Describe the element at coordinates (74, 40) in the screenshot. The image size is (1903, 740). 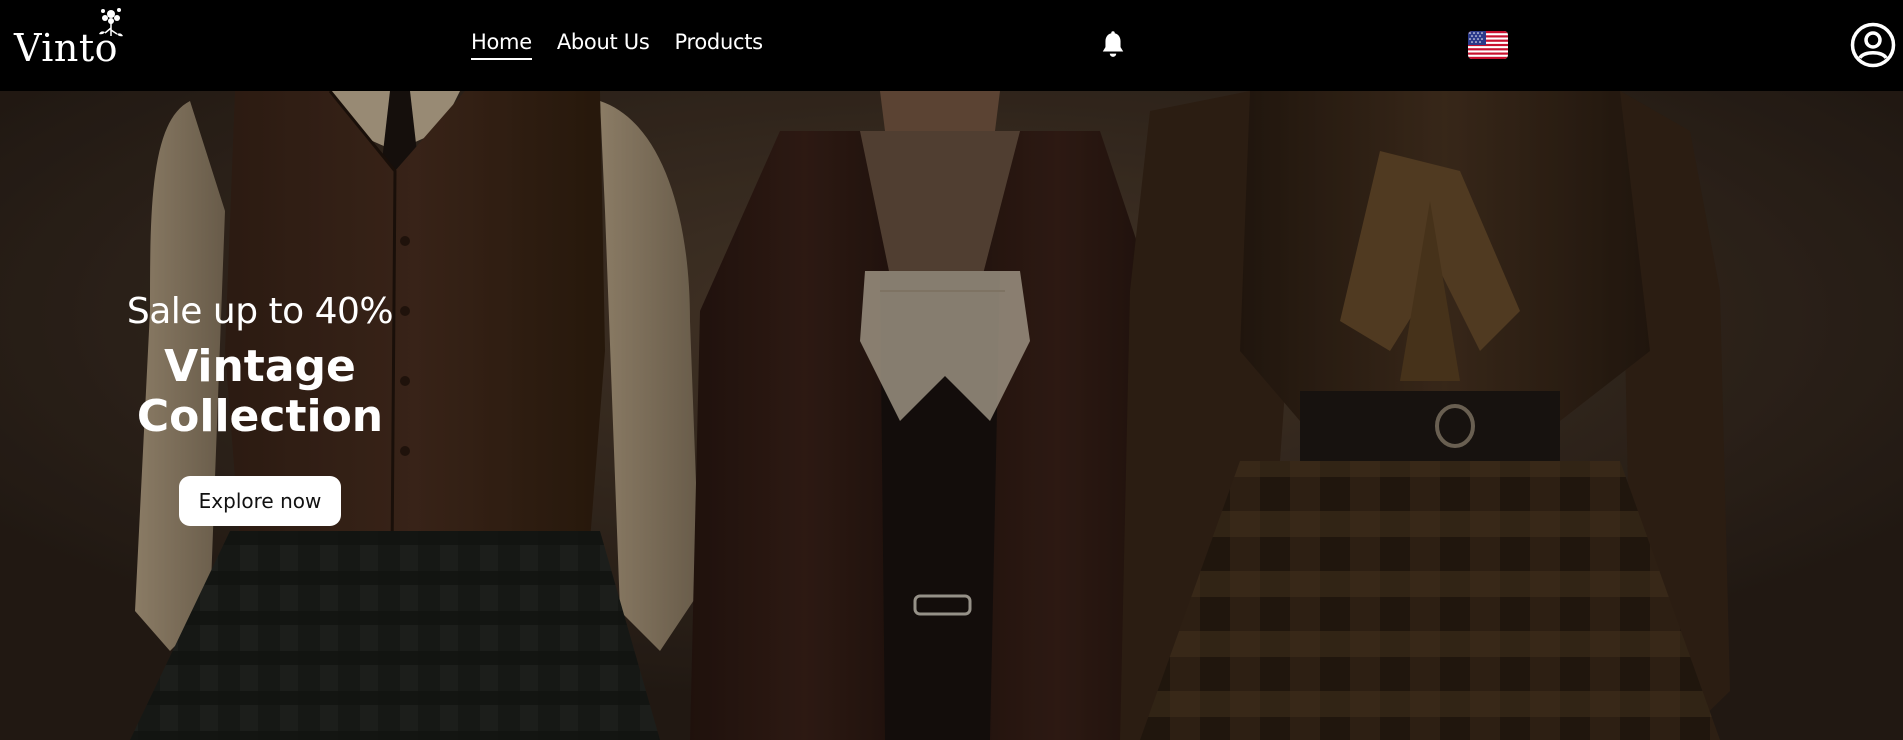
I see `brand-logo: Vinto` at that location.